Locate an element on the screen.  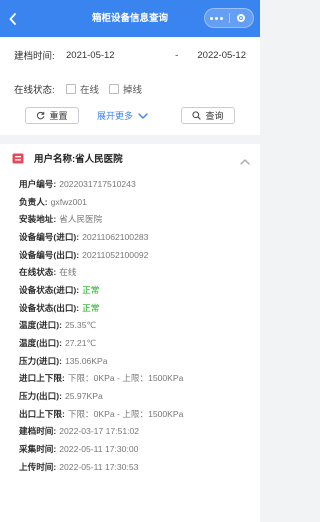
navigation-bar: 箱柜设备信息查询 is located at coordinates (130, 18).